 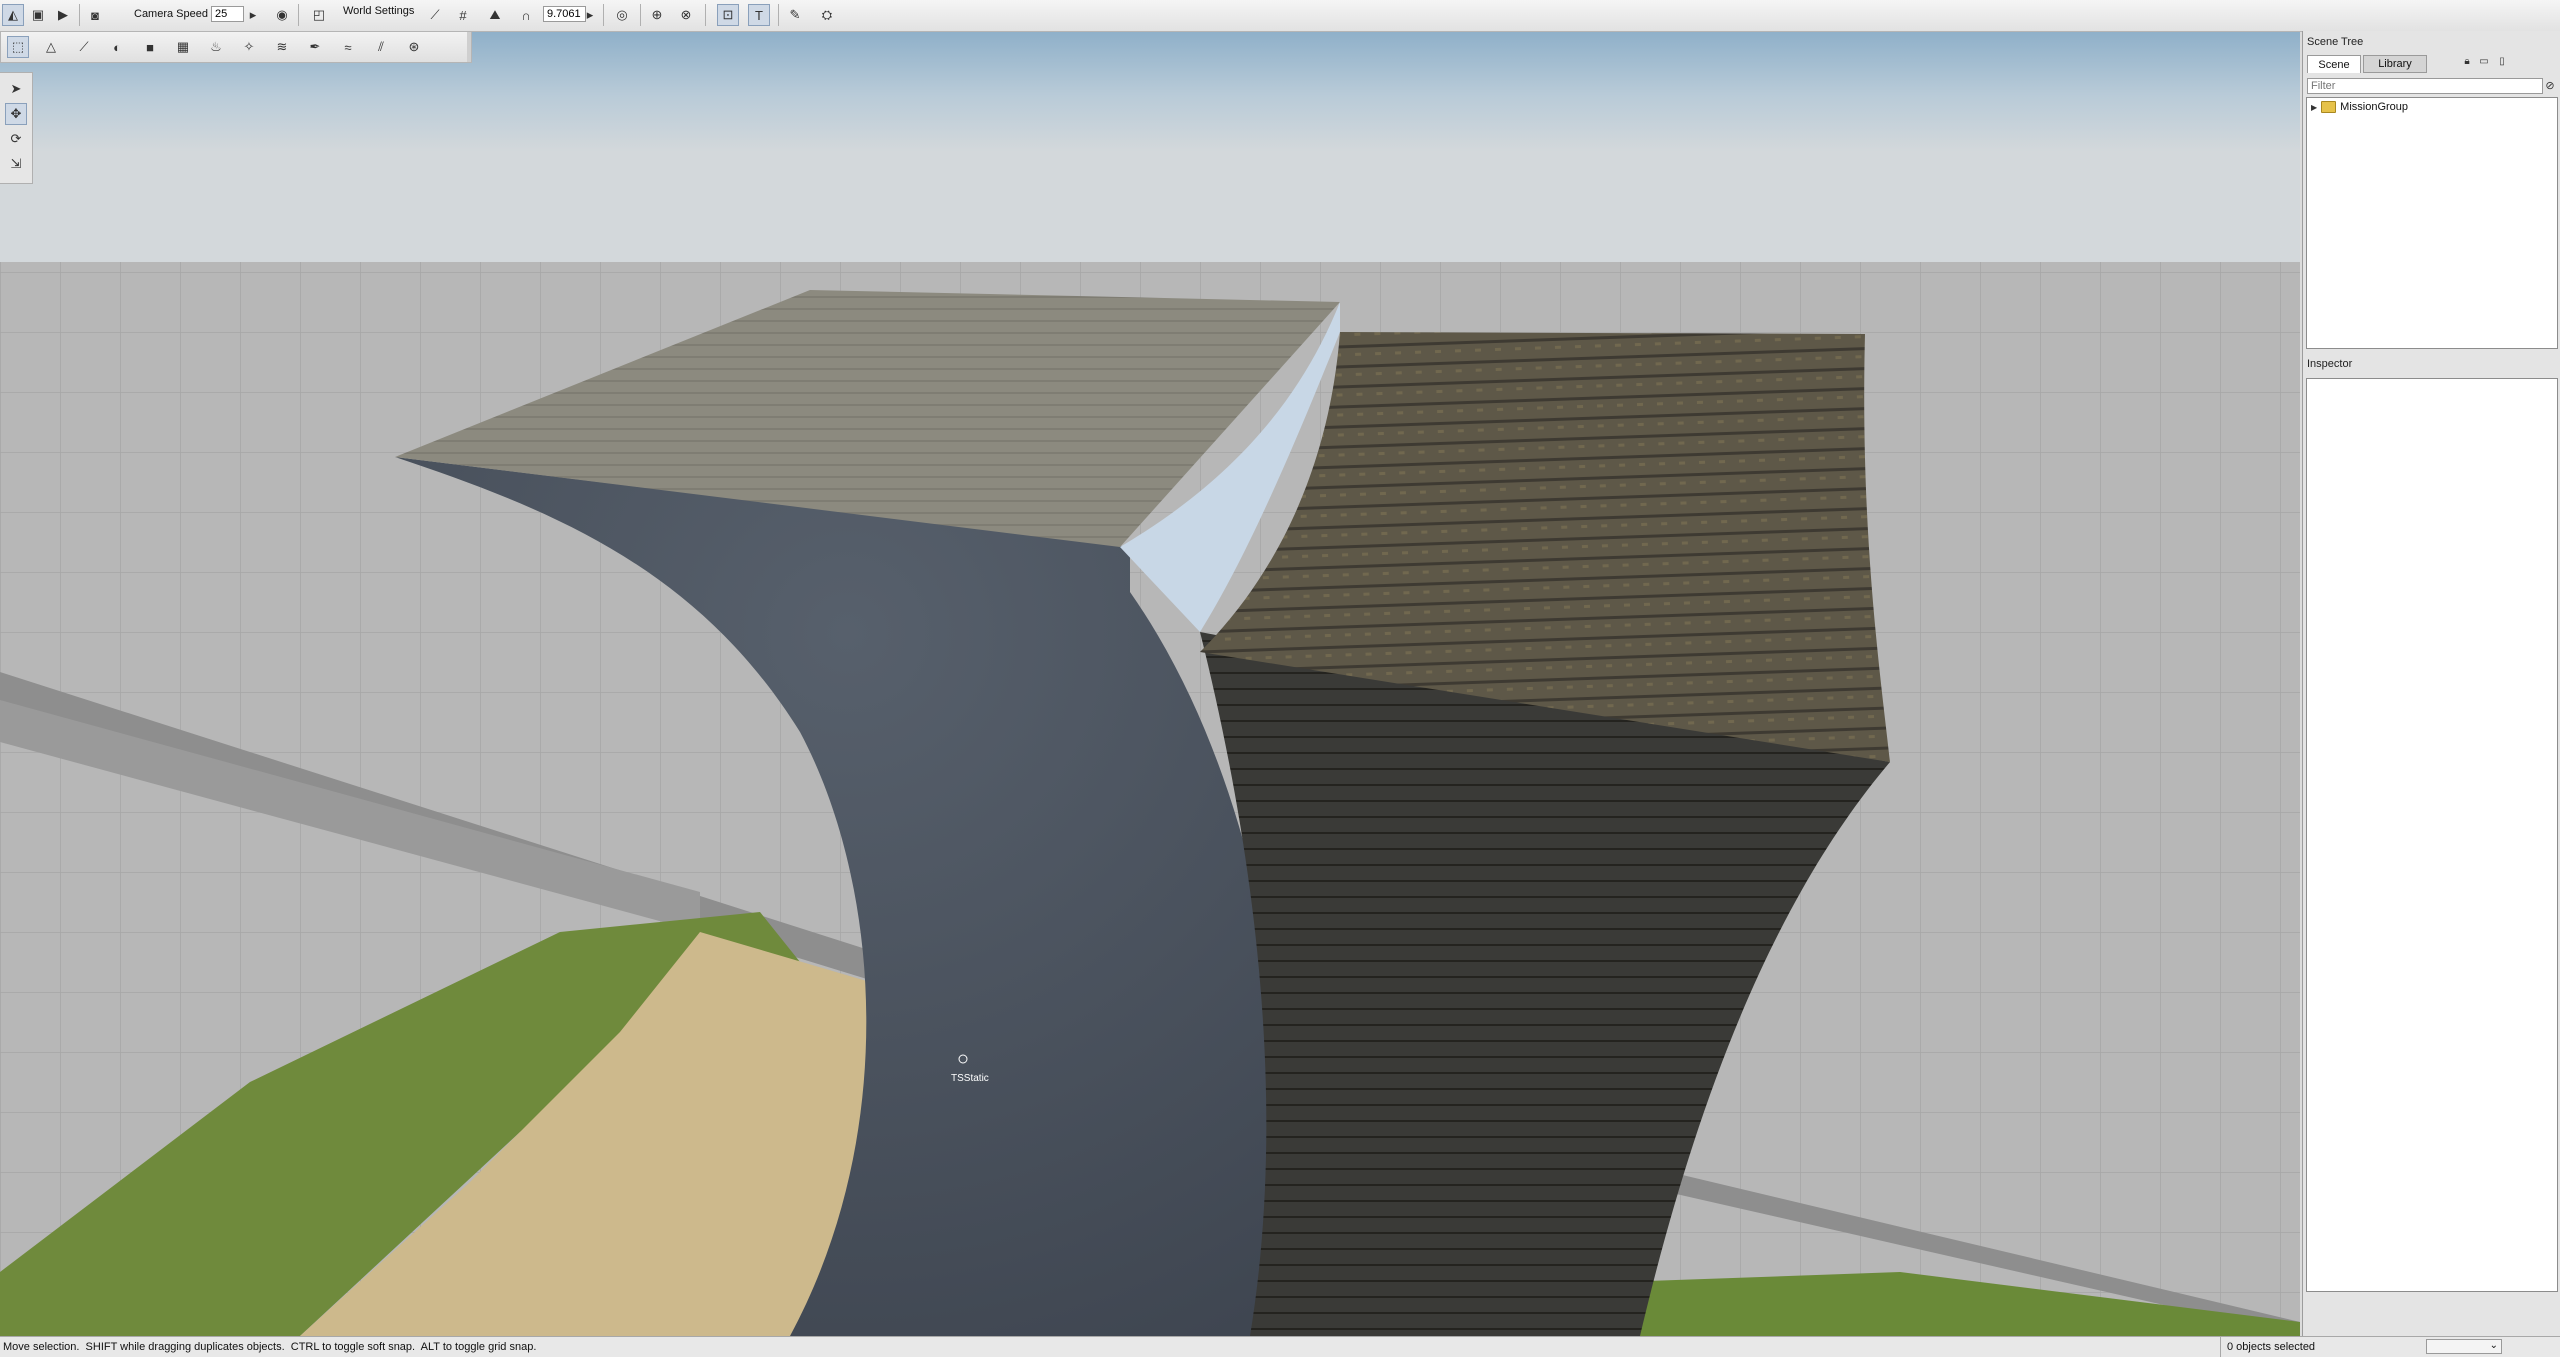 What do you see at coordinates (2432, 223) in the screenshot?
I see `scene-tree: ▶ MissionGroup` at bounding box center [2432, 223].